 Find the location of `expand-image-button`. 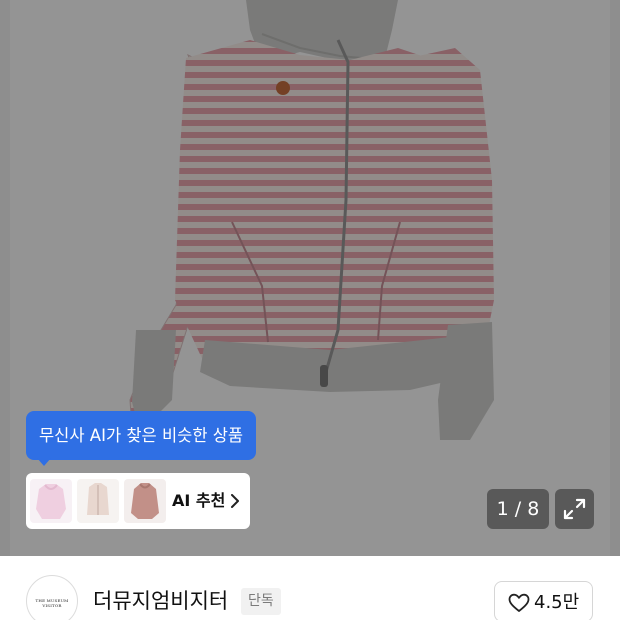

expand-image-button is located at coordinates (574, 509).